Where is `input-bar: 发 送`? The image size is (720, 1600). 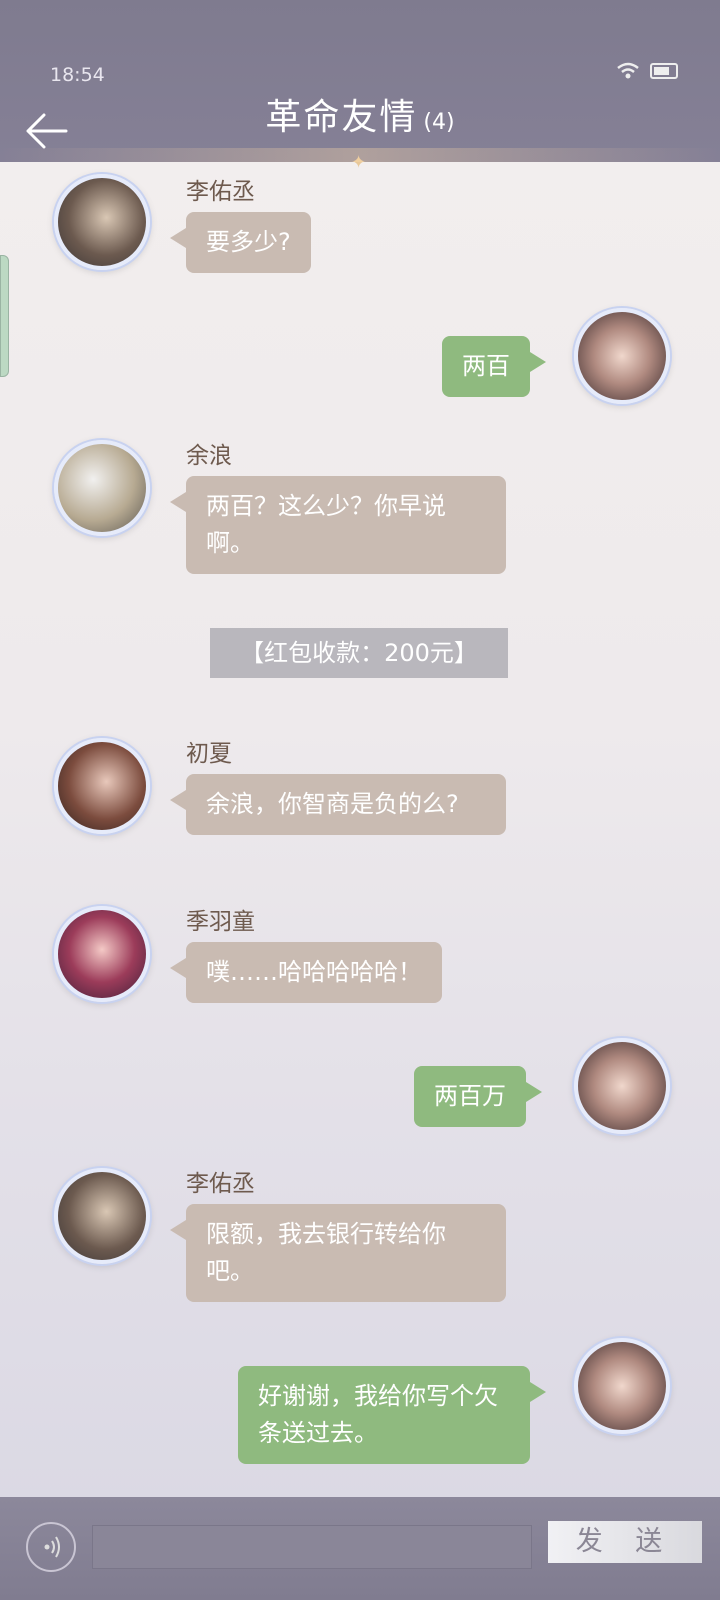
input-bar: 发 送 is located at coordinates (360, 1548).